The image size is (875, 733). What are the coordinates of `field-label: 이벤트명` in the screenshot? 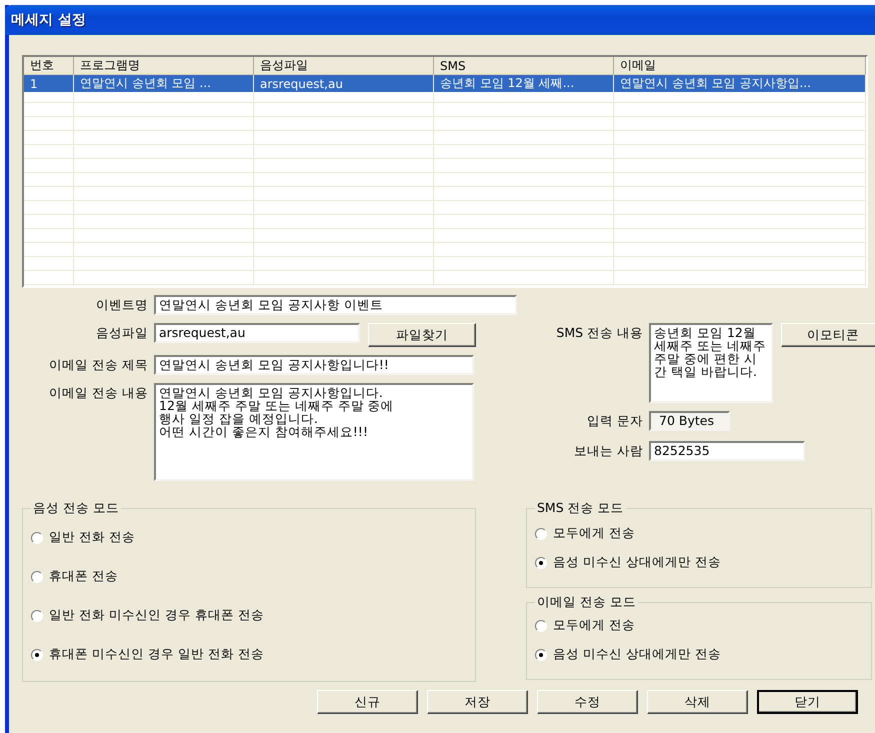 It's located at (121, 305).